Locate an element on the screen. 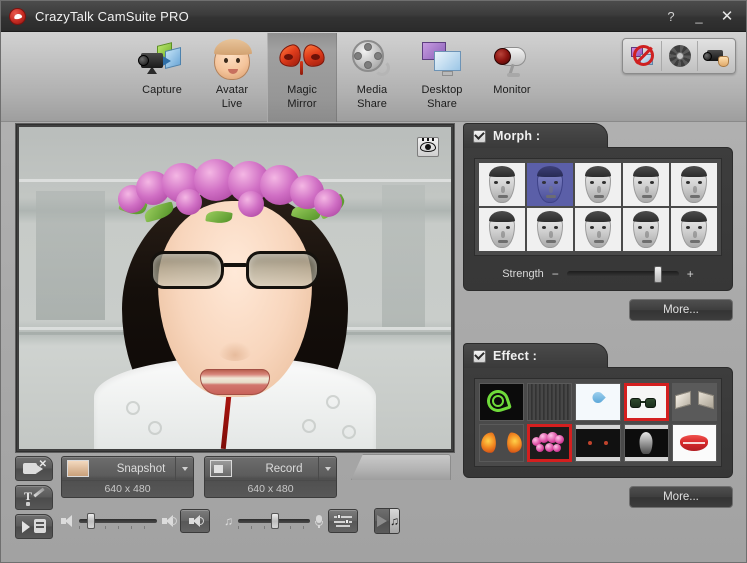 Image resolution: width=747 pixels, height=563 pixels. effect-flowers is located at coordinates (550, 443).